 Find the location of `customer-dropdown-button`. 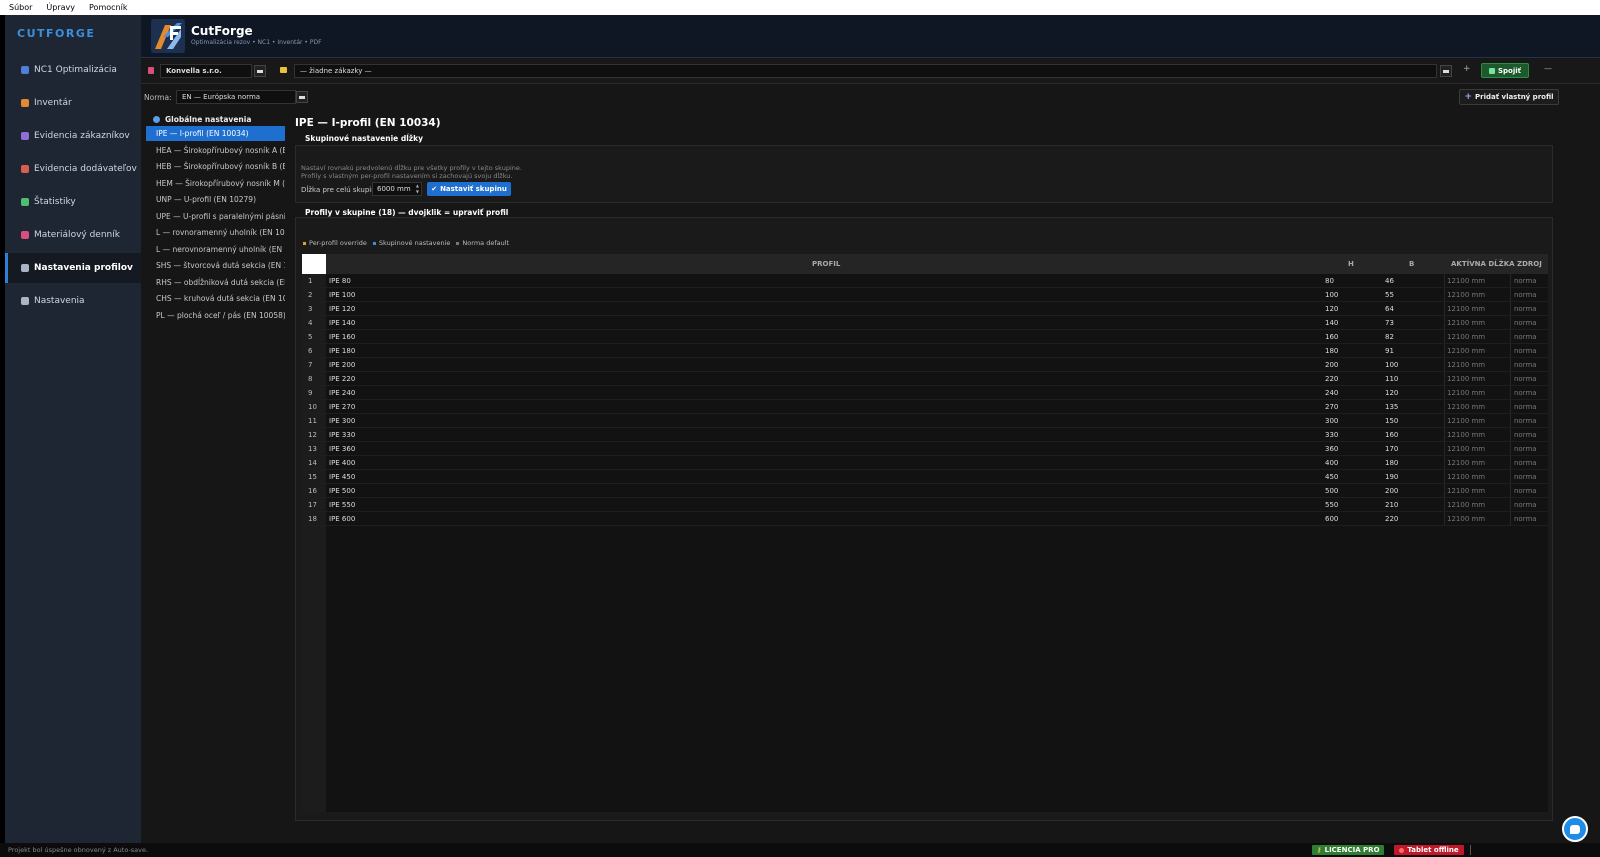

customer-dropdown-button is located at coordinates (260, 71).